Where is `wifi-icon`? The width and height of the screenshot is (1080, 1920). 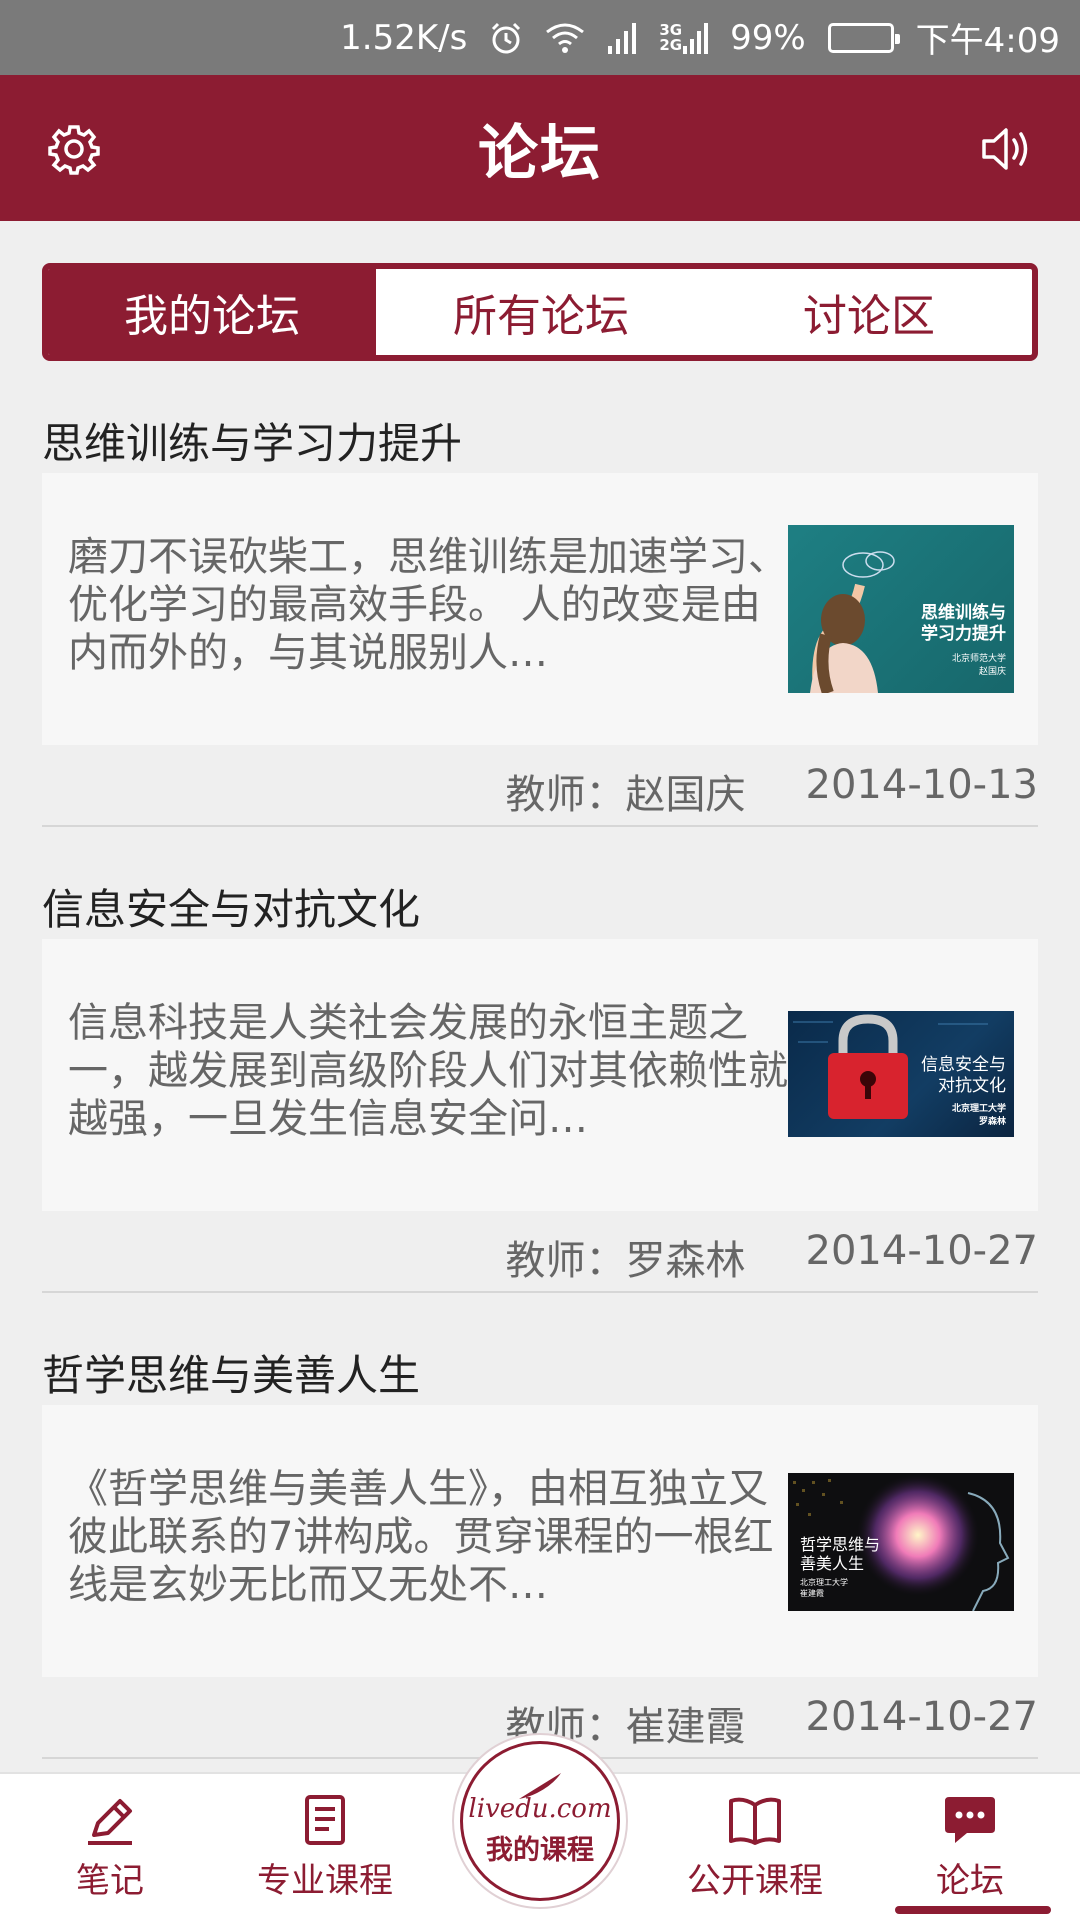 wifi-icon is located at coordinates (565, 38).